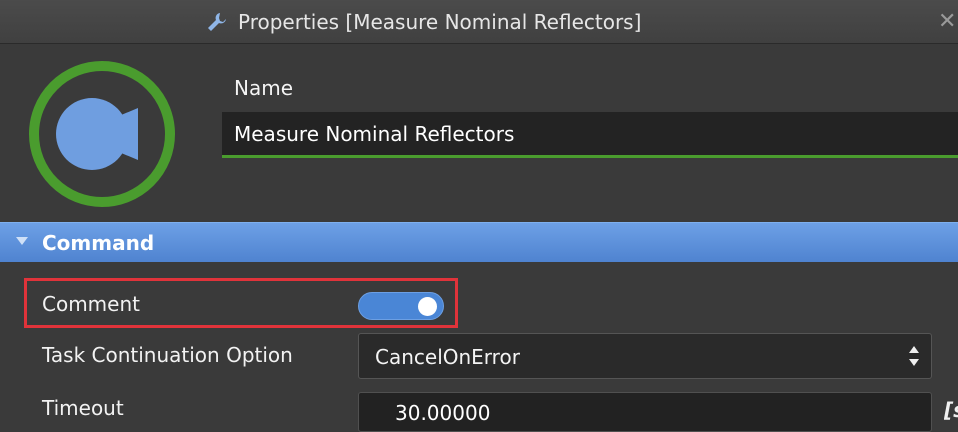 The image size is (958, 432). What do you see at coordinates (914, 357) in the screenshot?
I see `updown-arrows-icon` at bounding box center [914, 357].